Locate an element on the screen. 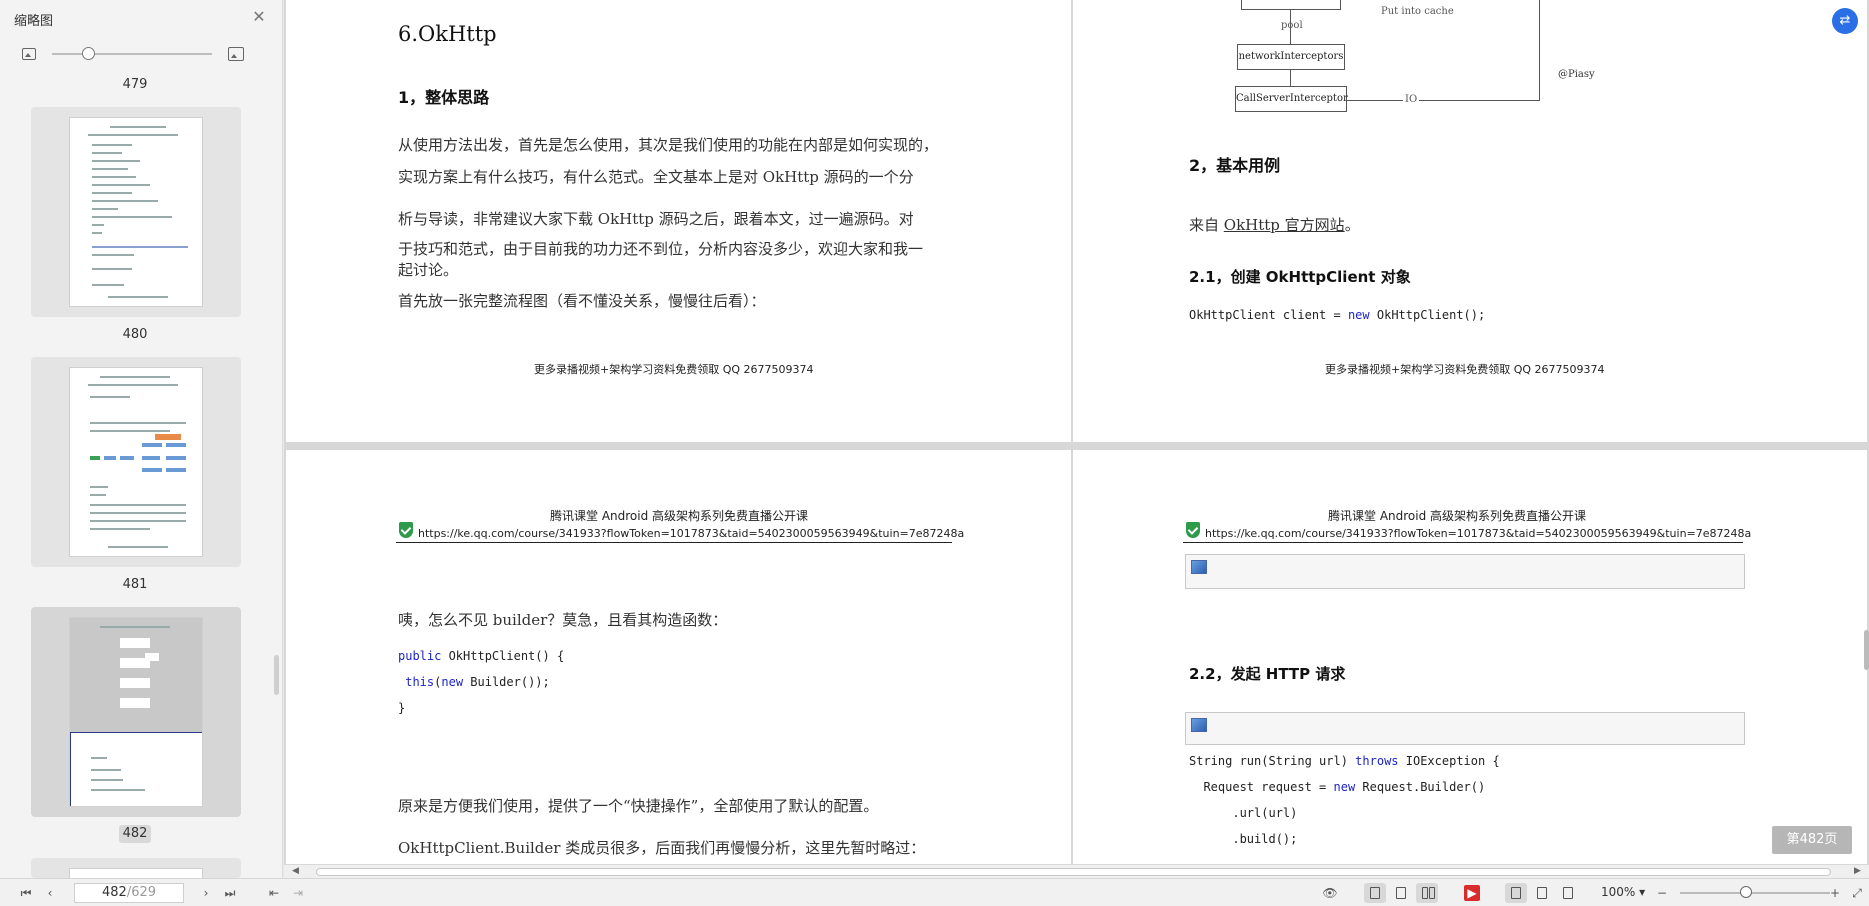  first-page-icon: ⏮ is located at coordinates (26, 893).